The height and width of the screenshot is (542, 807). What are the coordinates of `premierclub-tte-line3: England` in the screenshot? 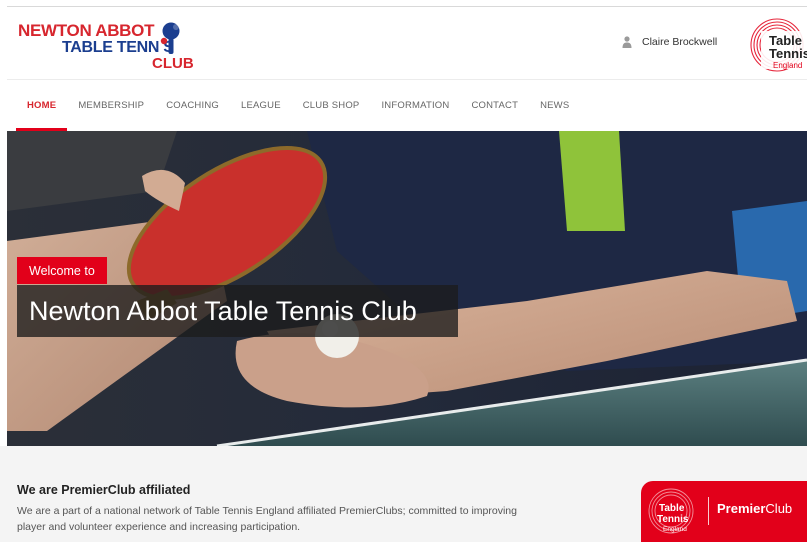 It's located at (675, 529).